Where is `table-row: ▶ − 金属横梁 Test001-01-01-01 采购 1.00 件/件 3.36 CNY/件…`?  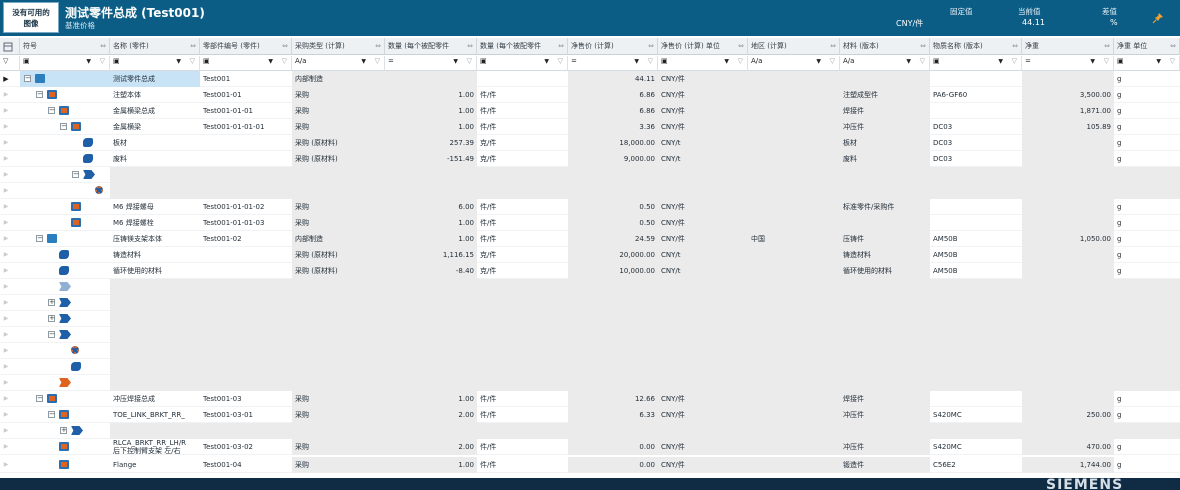 table-row: ▶ − 金属横梁 Test001-01-01-01 采购 1.00 件/件 3.36 CNY/件… is located at coordinates (590, 127).